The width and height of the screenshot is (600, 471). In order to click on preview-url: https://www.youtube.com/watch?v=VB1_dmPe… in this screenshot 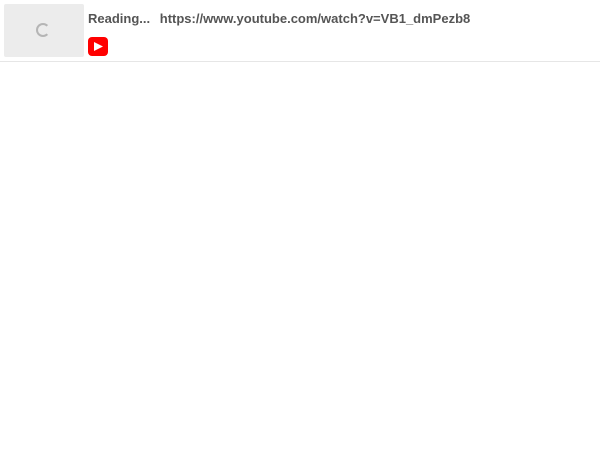, I will do `click(315, 18)`.